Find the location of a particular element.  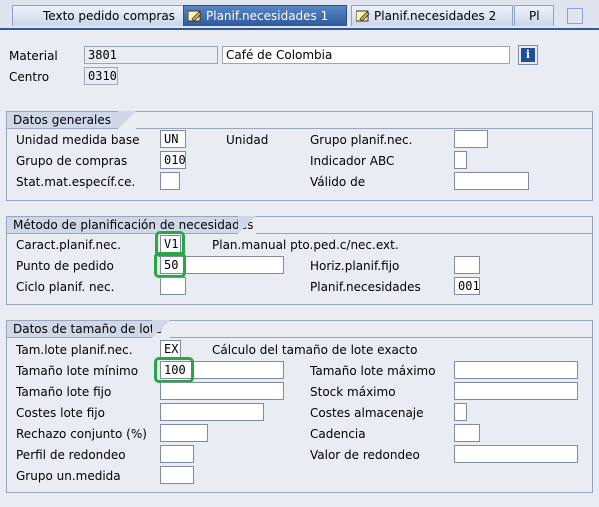

punto-pedido-label: Punto de pedido is located at coordinates (65, 266).